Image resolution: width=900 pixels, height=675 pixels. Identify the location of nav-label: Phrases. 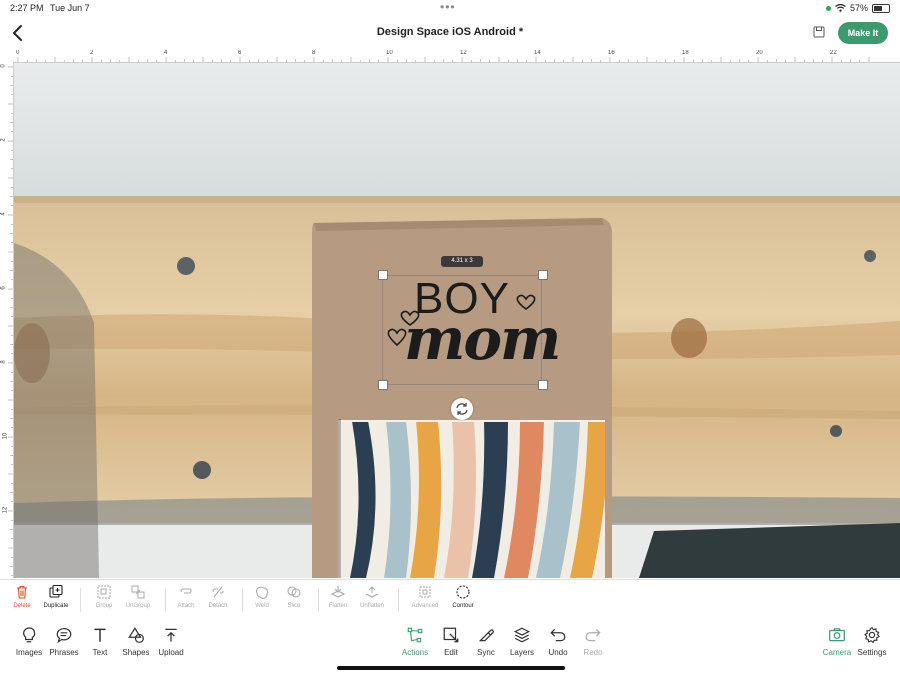
(64, 652).